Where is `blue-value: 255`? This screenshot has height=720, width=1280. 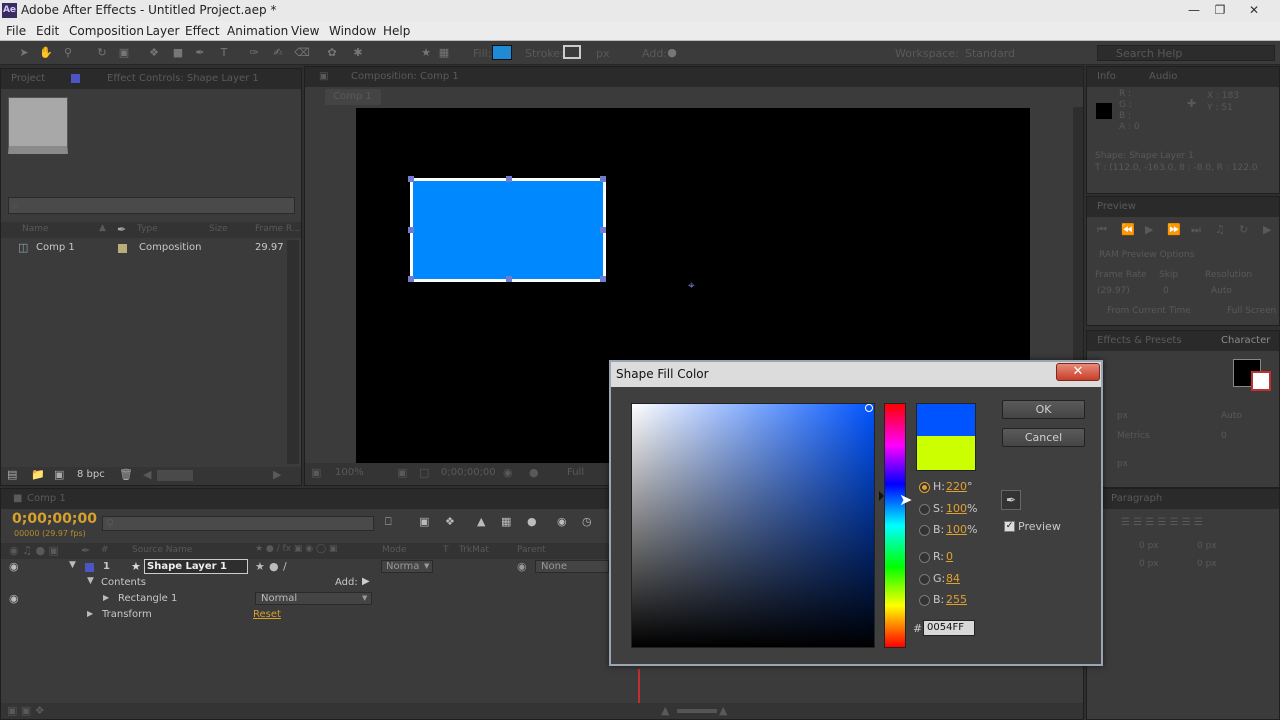 blue-value: 255 is located at coordinates (956, 599).